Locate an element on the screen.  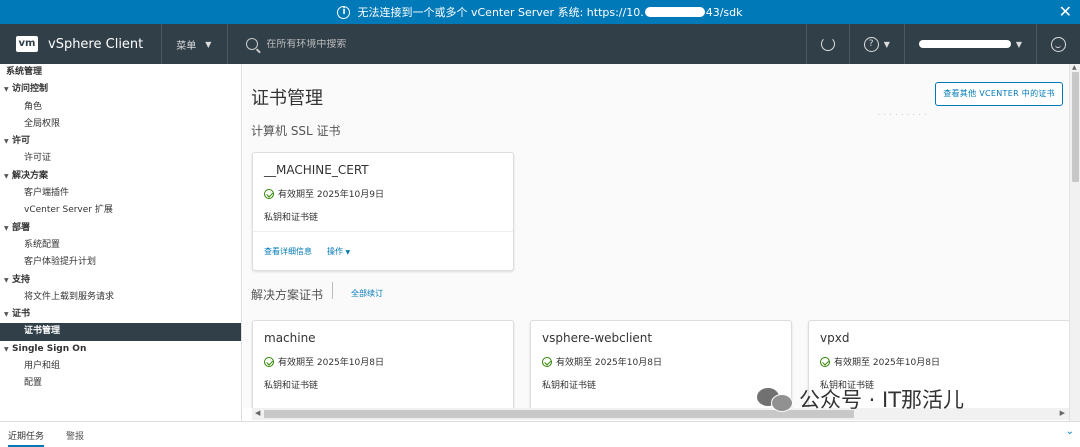
cert-title: machine is located at coordinates (290, 338).